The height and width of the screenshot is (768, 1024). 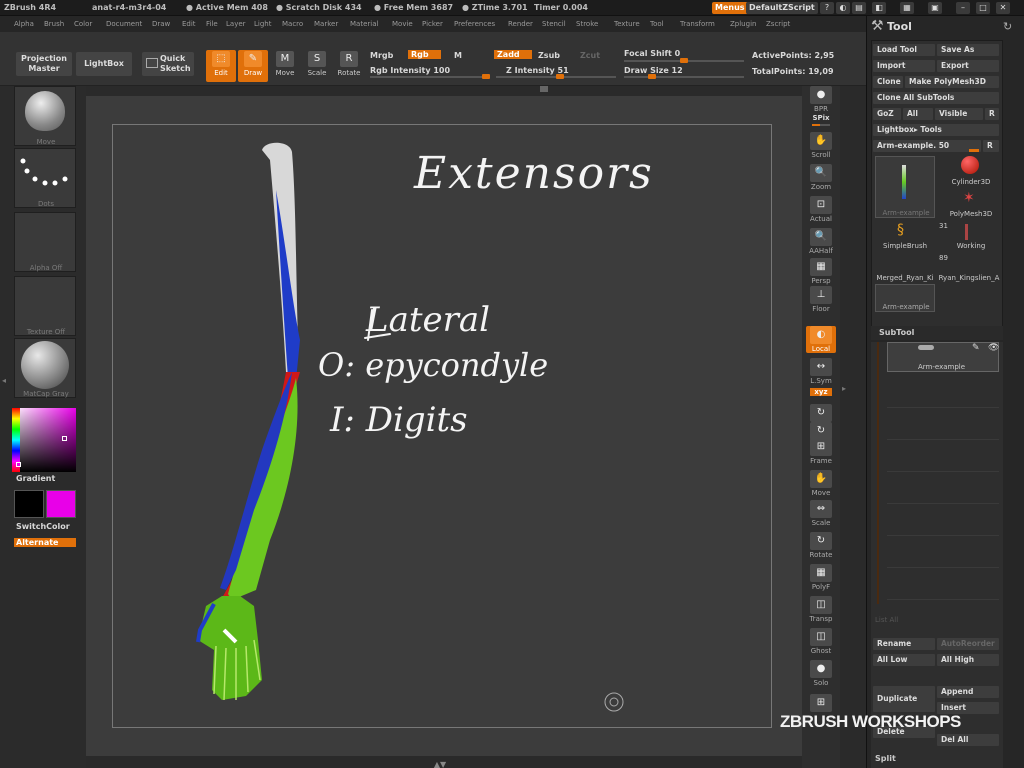 I want to click on spix-slider, so click(x=821, y=125).